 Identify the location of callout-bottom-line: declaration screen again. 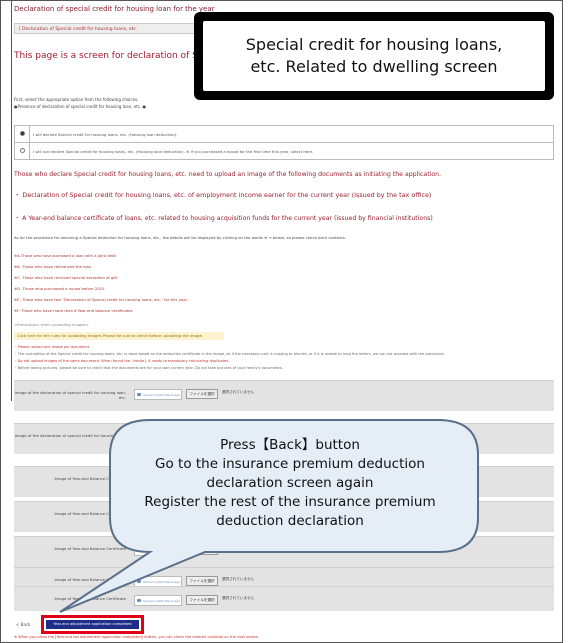
(290, 483).